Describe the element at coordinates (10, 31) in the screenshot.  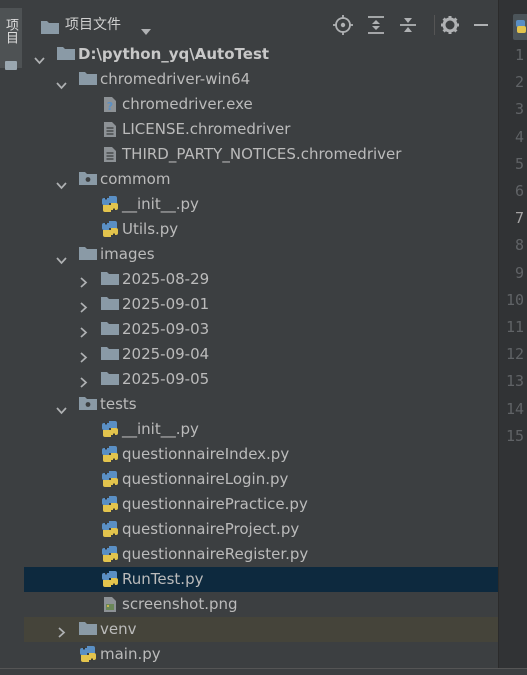
I see `project-tool-tab-label: 项目` at that location.